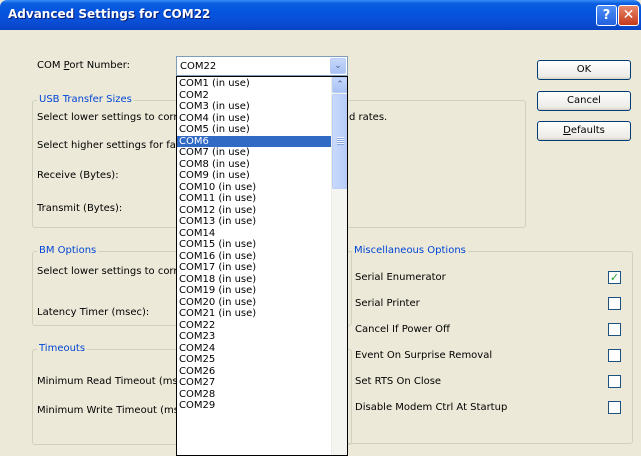  Describe the element at coordinates (80, 208) in the screenshot. I see `transmit-bytes-label: Transmit (Bytes):` at that location.